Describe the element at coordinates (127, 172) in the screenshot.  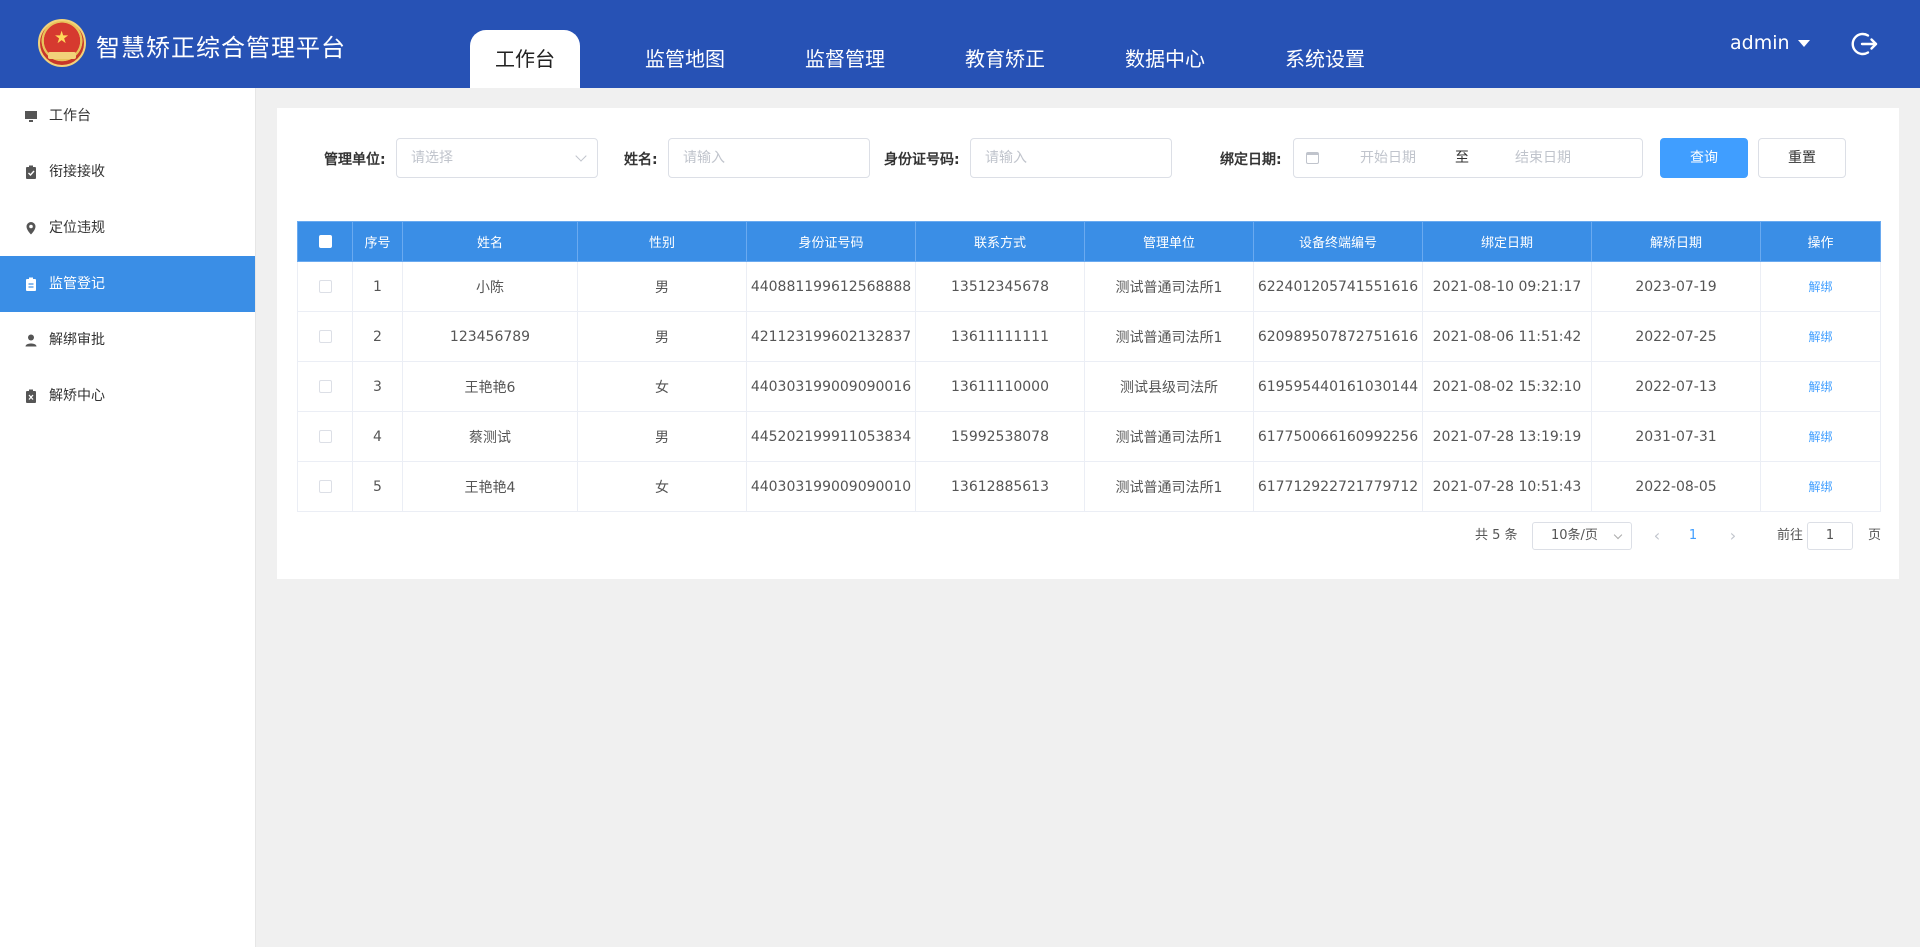
I see `sidebar-item-transfer: 衔接接收` at that location.